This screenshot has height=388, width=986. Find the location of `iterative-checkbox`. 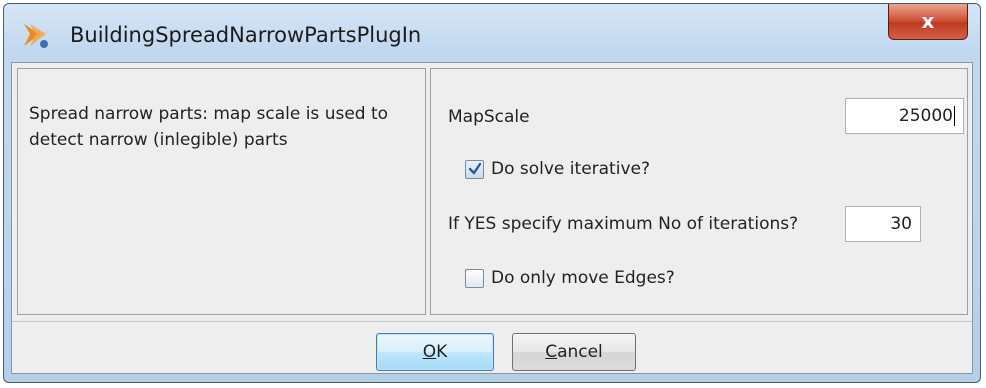

iterative-checkbox is located at coordinates (474, 169).